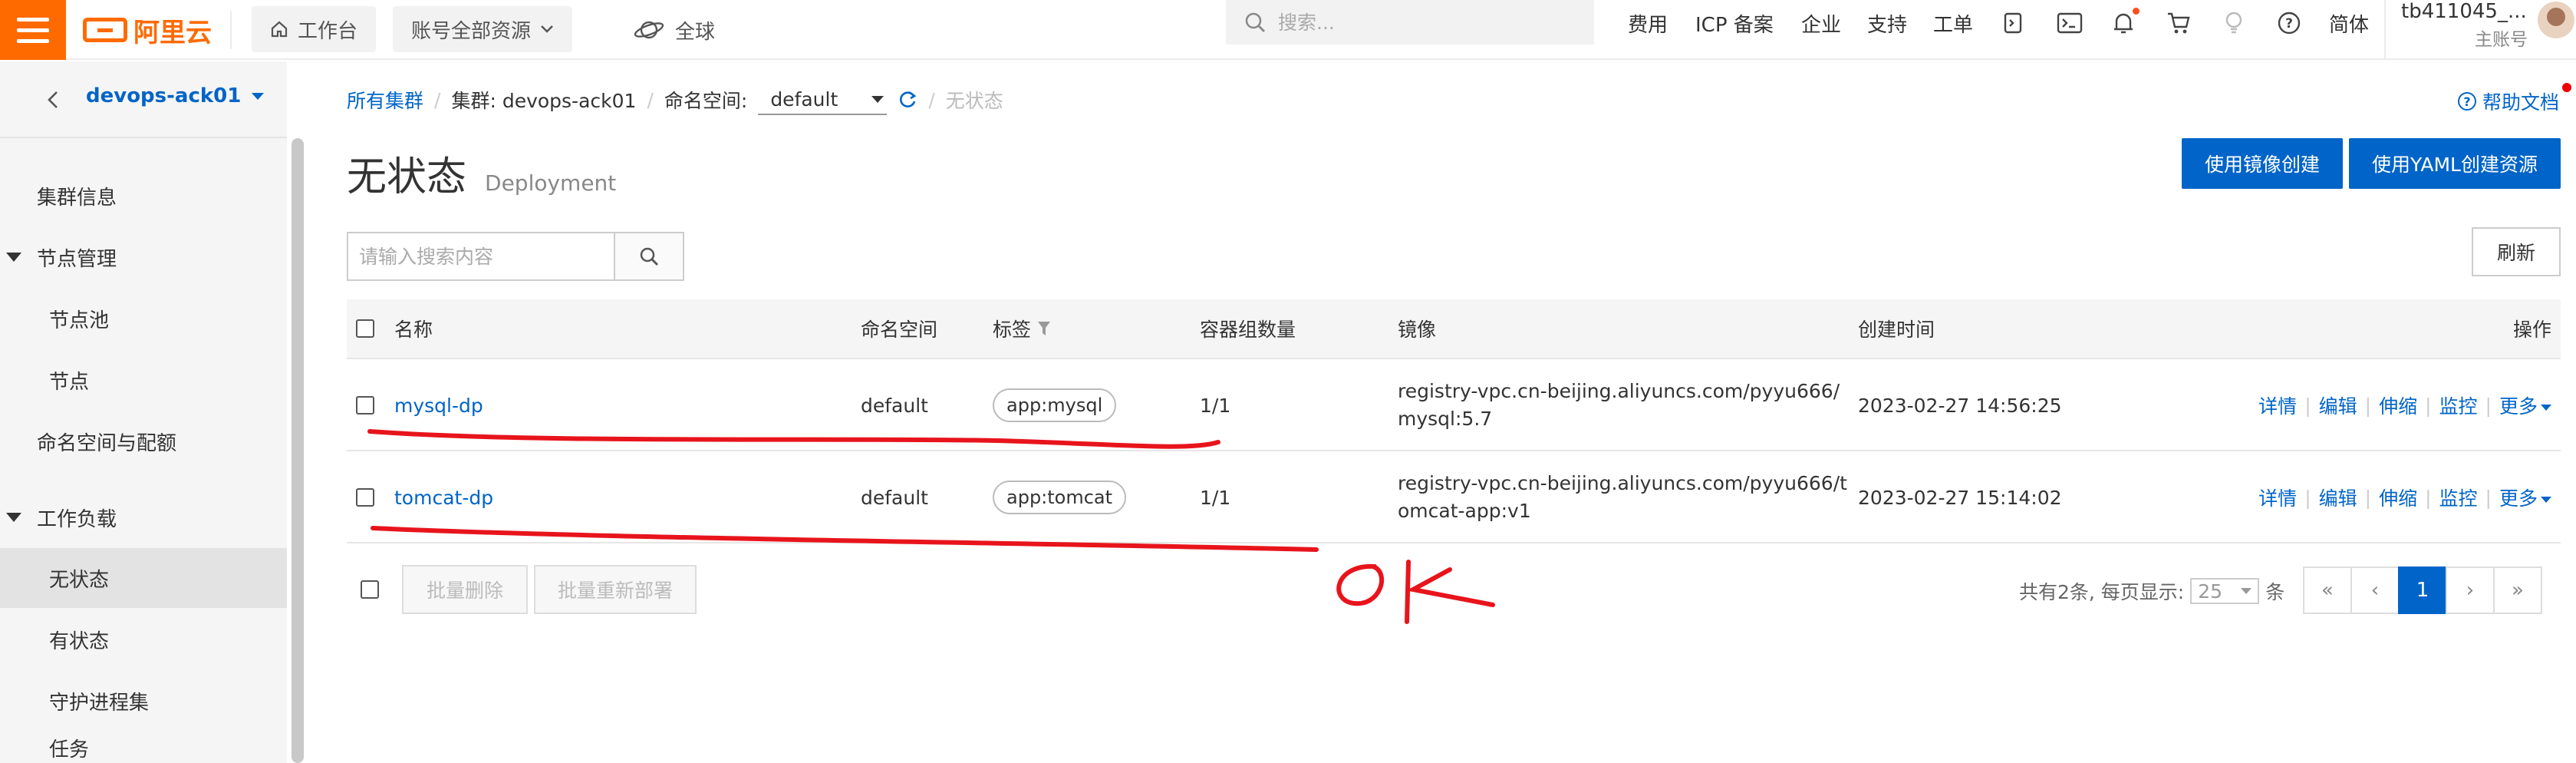  Describe the element at coordinates (33, 30) in the screenshot. I see `menu-hamburger-icon` at that location.